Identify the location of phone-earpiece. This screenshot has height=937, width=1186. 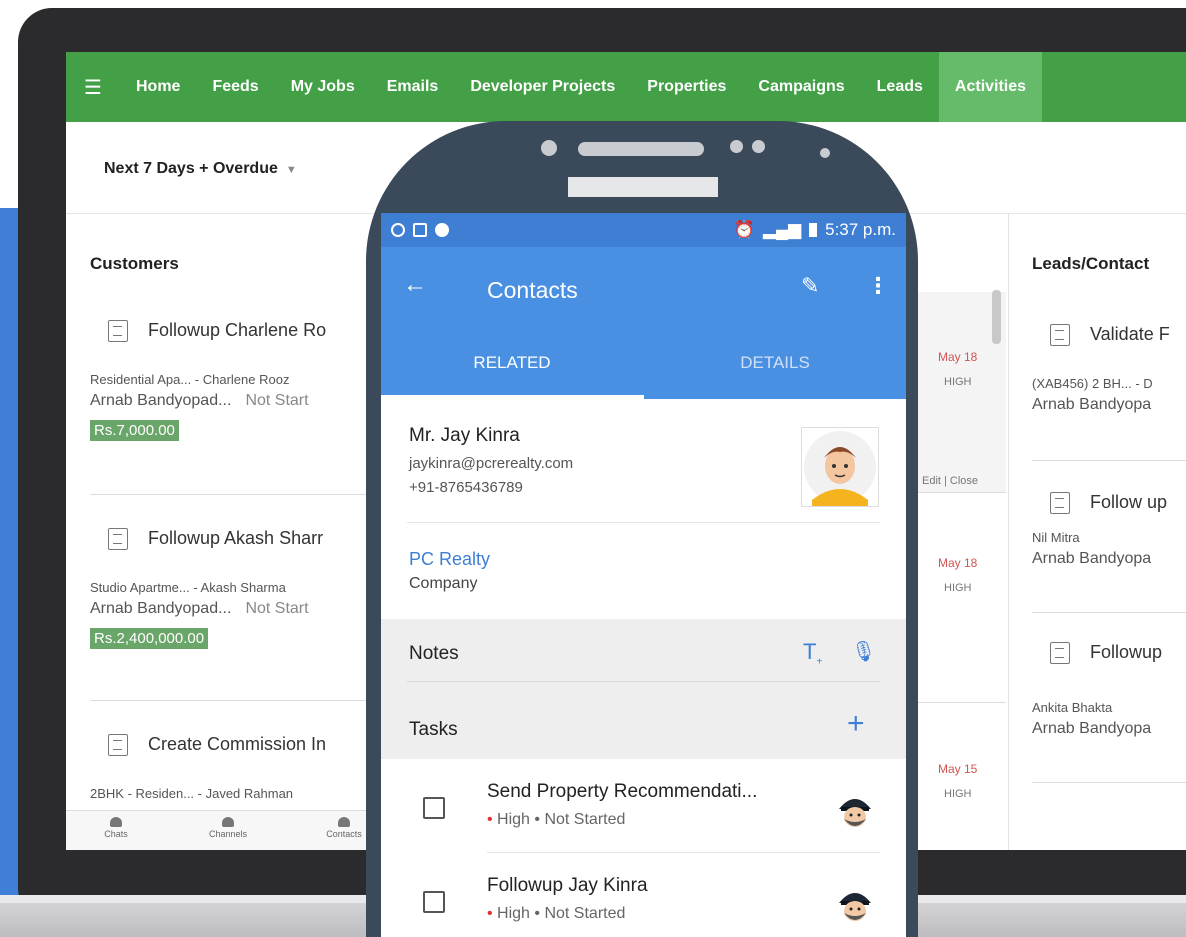
(643, 187).